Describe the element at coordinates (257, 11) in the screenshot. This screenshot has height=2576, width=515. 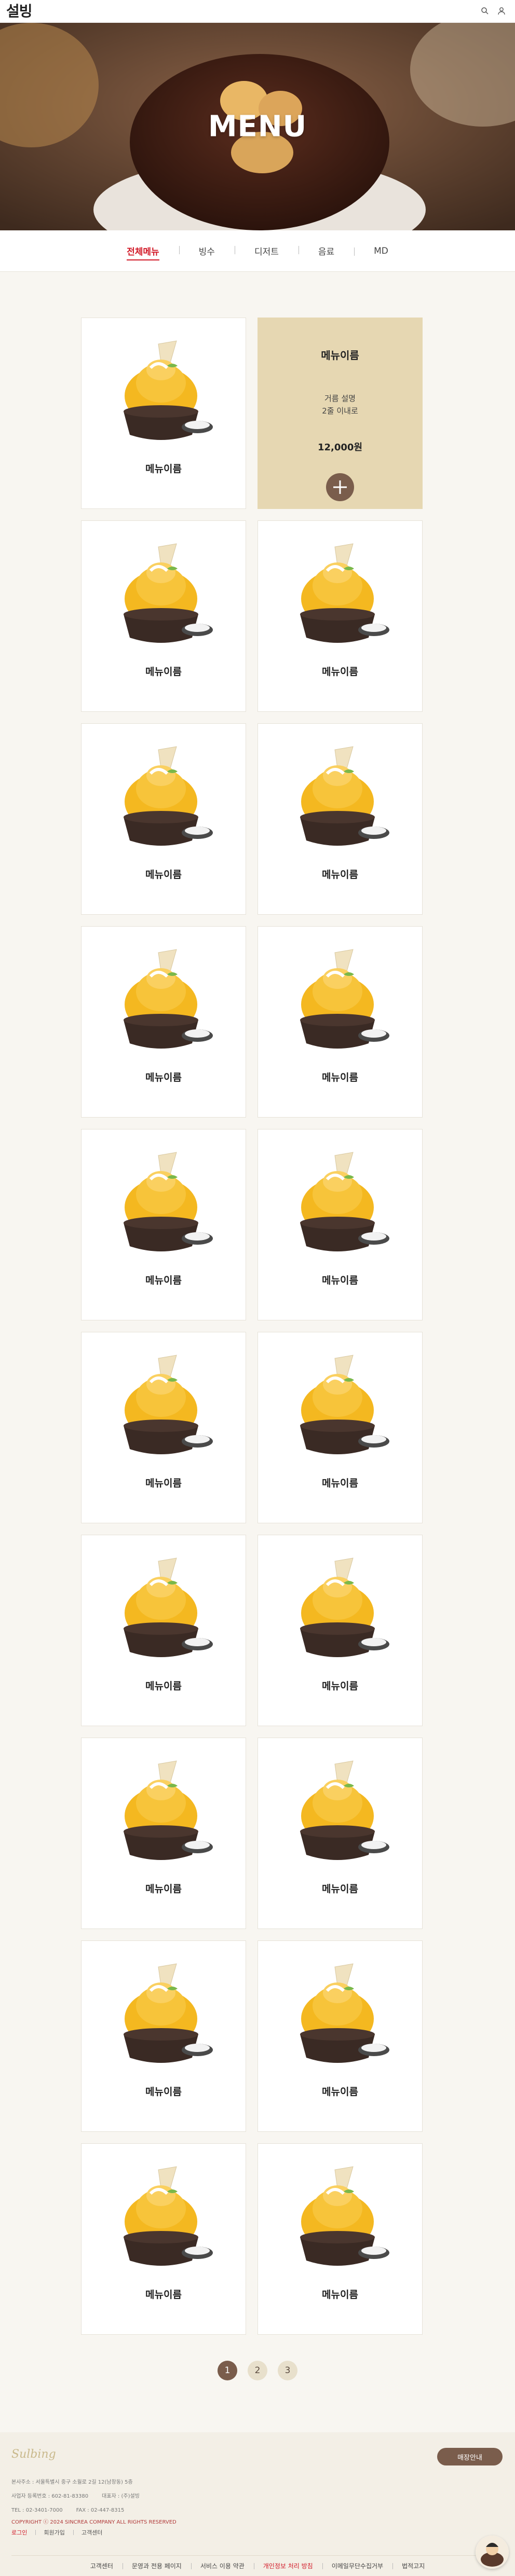
I see `top-header: 설빙` at that location.